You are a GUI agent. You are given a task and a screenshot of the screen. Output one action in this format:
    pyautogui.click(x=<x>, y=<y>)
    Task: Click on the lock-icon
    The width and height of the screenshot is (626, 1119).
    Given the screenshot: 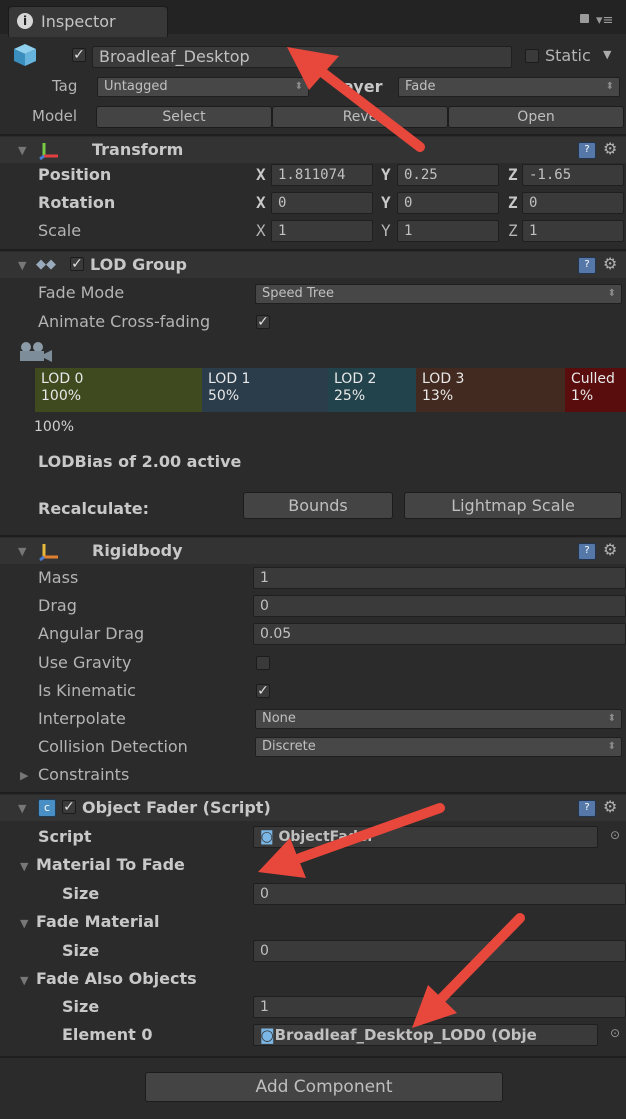 What is the action you would take?
    pyautogui.click(x=584, y=18)
    